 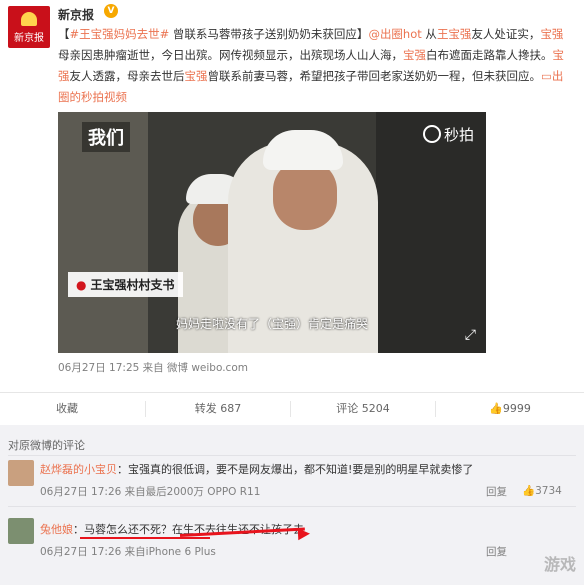 I want to click on text-fragment: 【, so click(x=64, y=34).